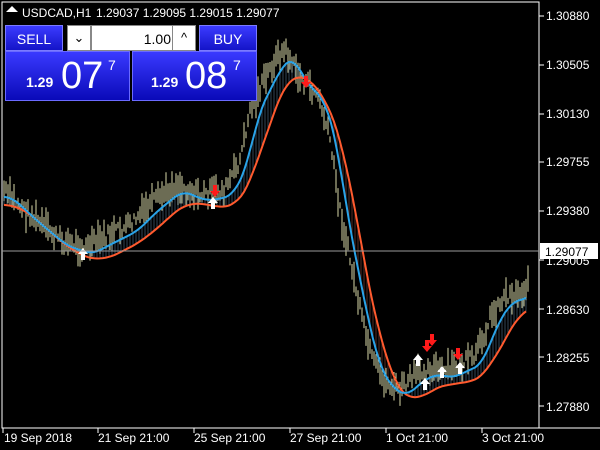 The image size is (600, 450). I want to click on price-label: 1.30880, so click(568, 16).